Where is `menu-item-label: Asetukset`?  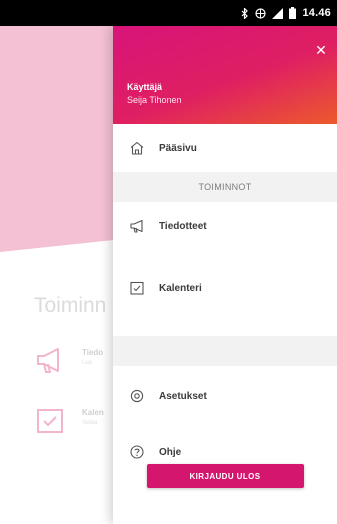 menu-item-label: Asetukset is located at coordinates (183, 396).